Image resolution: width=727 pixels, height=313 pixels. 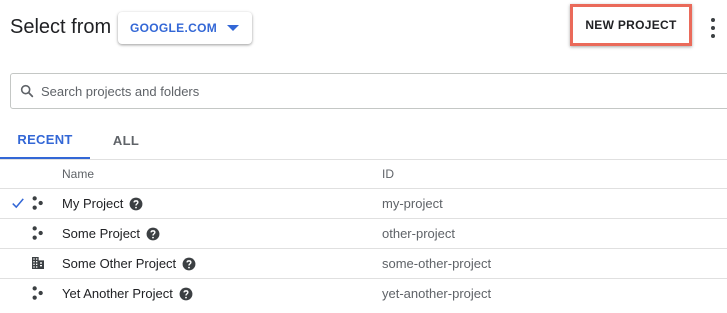 What do you see at coordinates (363, 173) in the screenshot?
I see `table-header-row: Name ID` at bounding box center [363, 173].